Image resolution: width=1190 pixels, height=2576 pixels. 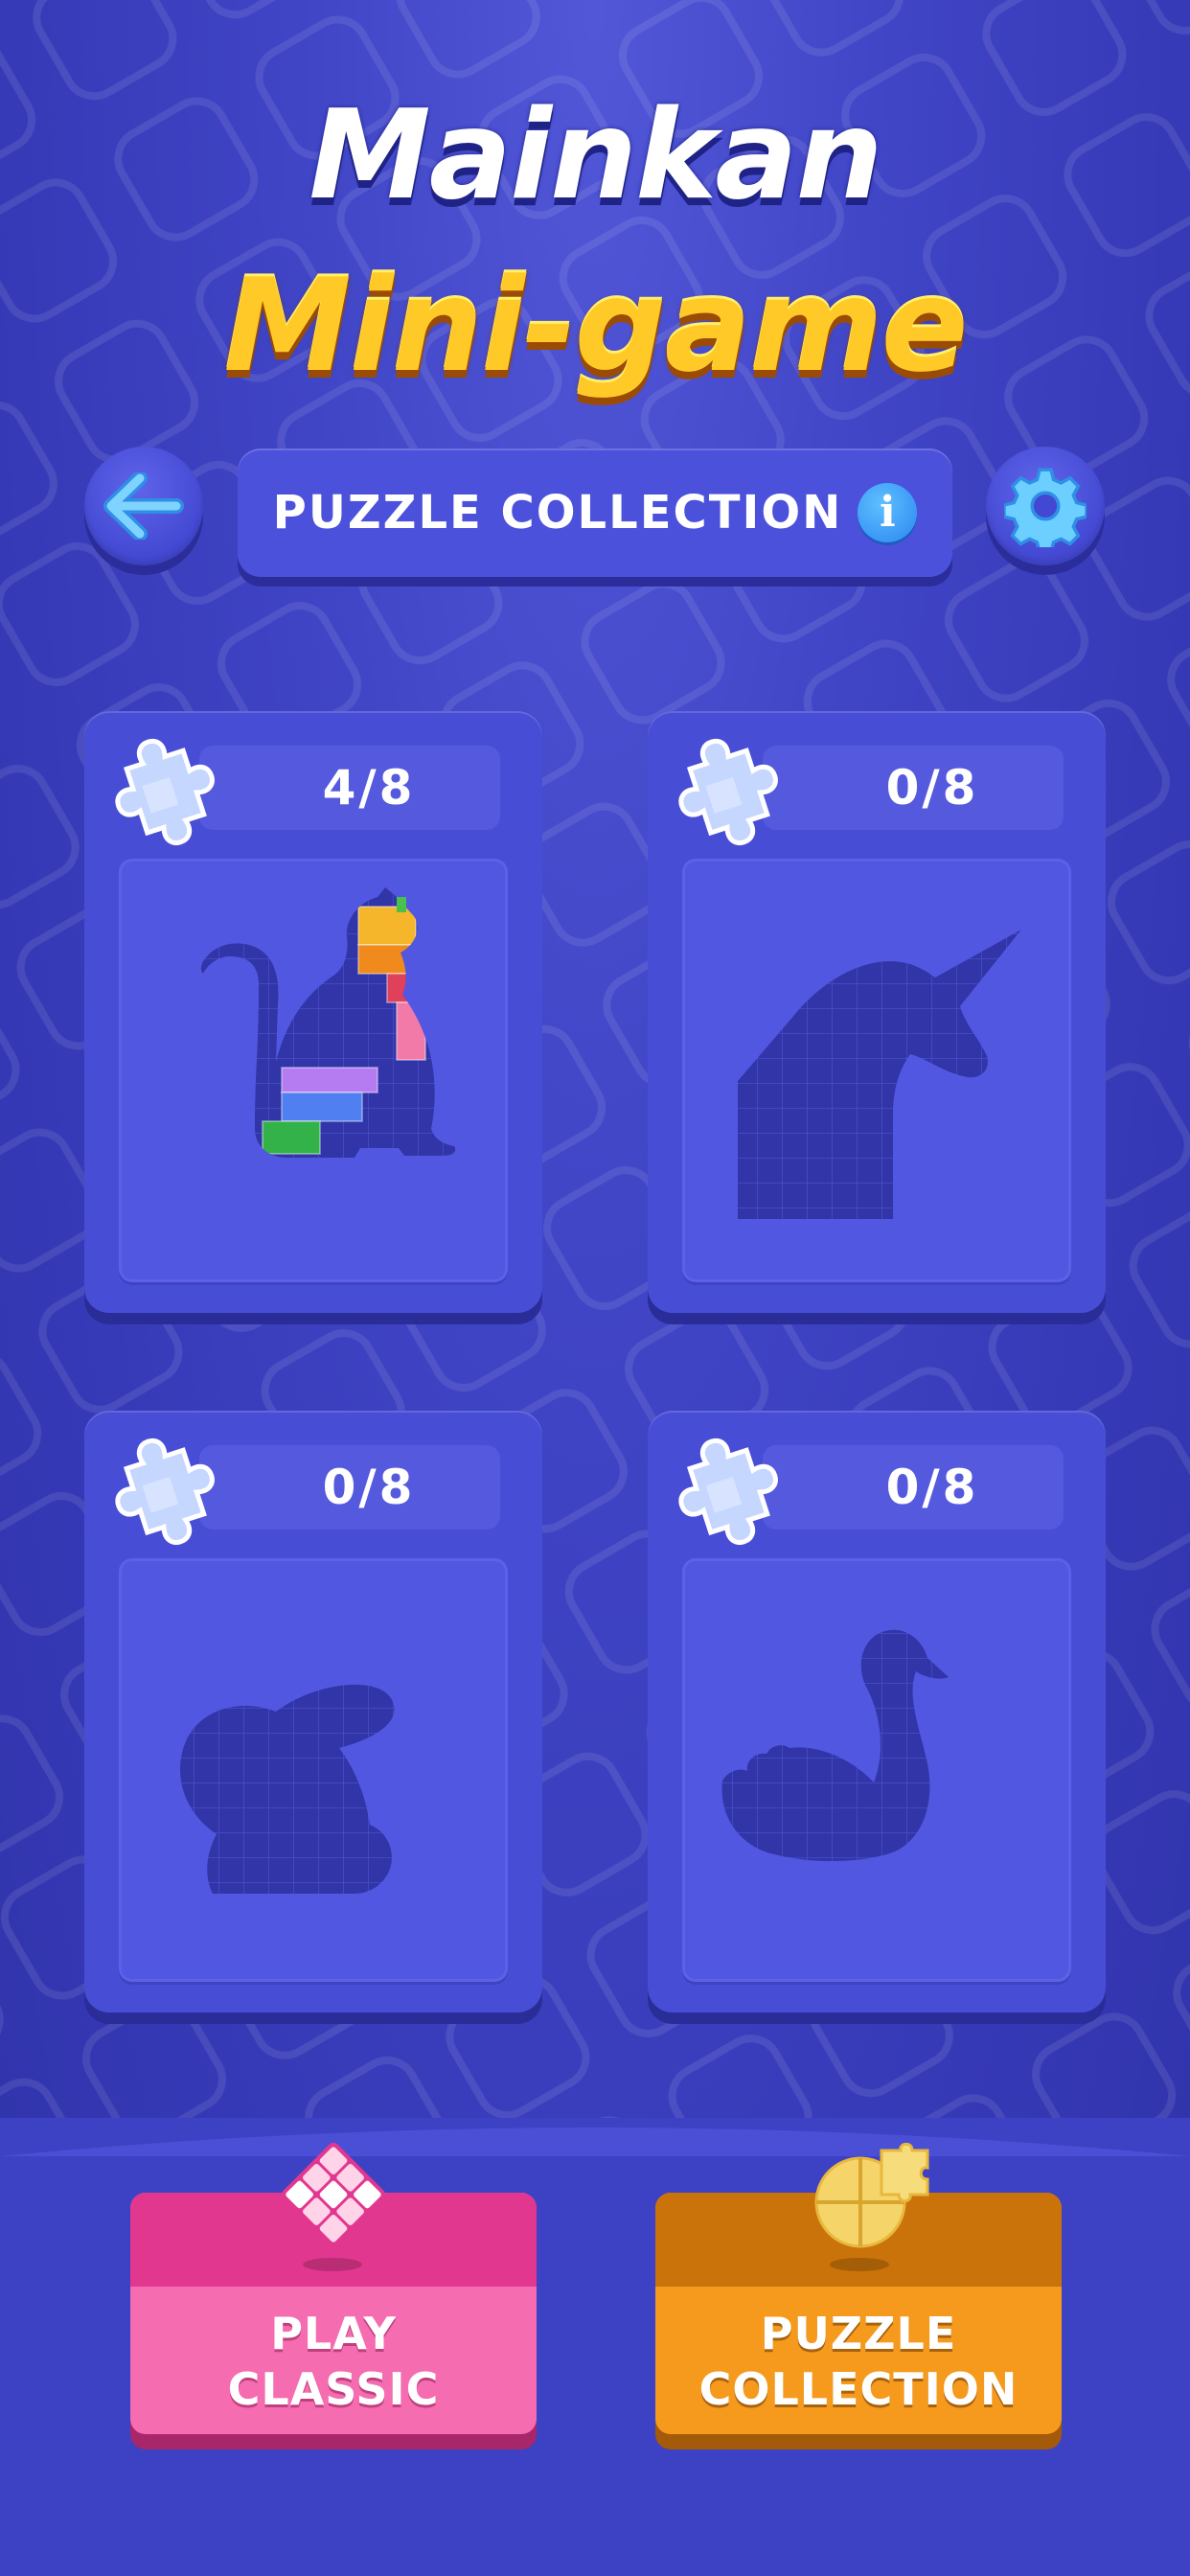 What do you see at coordinates (558, 513) in the screenshot?
I see `header-title: PUZZLE COLLECTION` at bounding box center [558, 513].